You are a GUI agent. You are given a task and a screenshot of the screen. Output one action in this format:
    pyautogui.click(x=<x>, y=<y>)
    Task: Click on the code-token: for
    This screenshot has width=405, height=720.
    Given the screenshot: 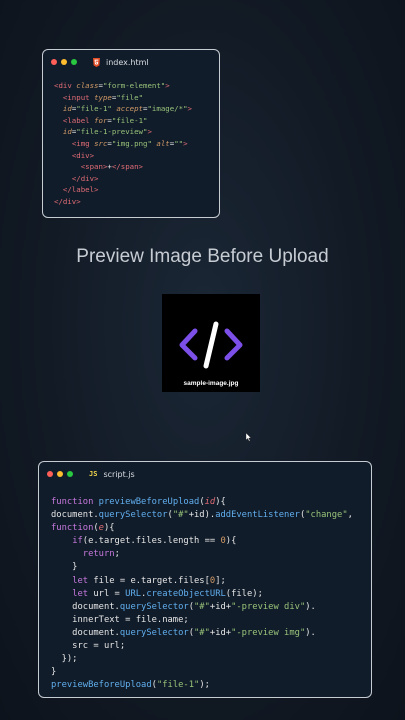 What is the action you would take?
    pyautogui.click(x=101, y=120)
    